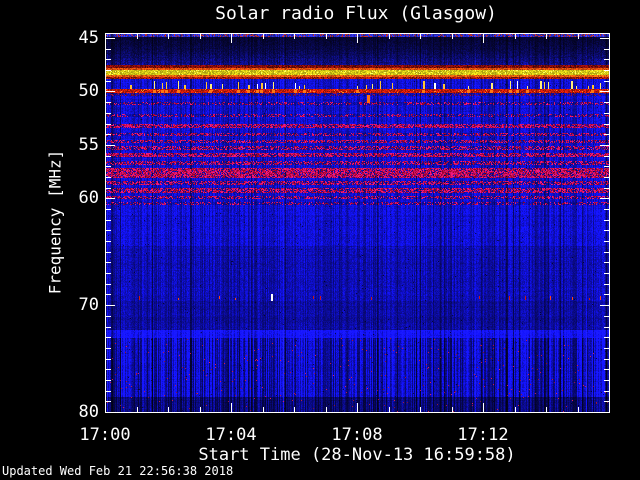 The width and height of the screenshot is (640, 480). I want to click on x-tick-label: 17:00, so click(105, 435).